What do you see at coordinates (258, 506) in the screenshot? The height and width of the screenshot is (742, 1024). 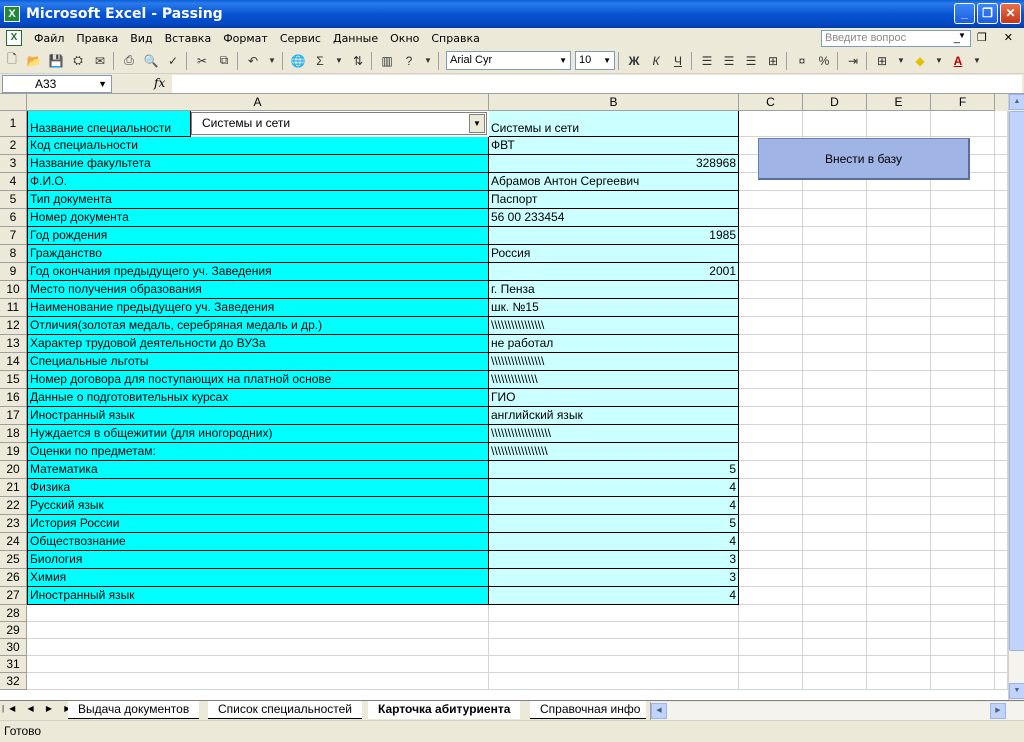 I see `label-cell: Русский язык` at bounding box center [258, 506].